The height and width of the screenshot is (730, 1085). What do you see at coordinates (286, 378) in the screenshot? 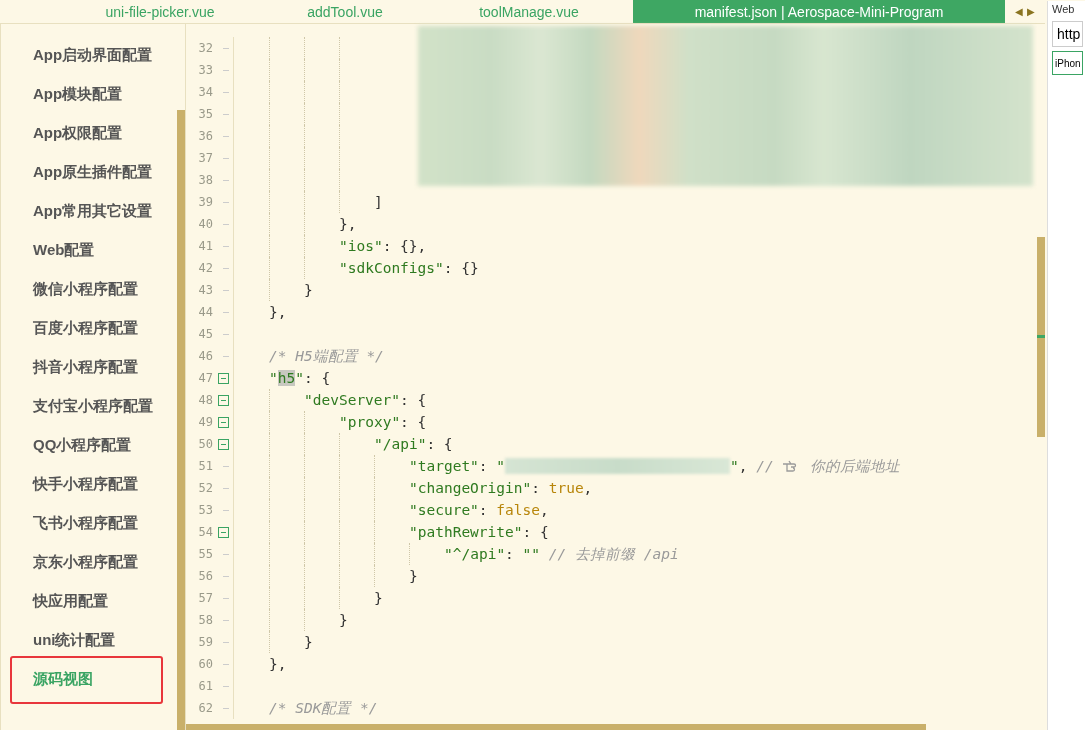
I see `code-token: h5` at bounding box center [286, 378].